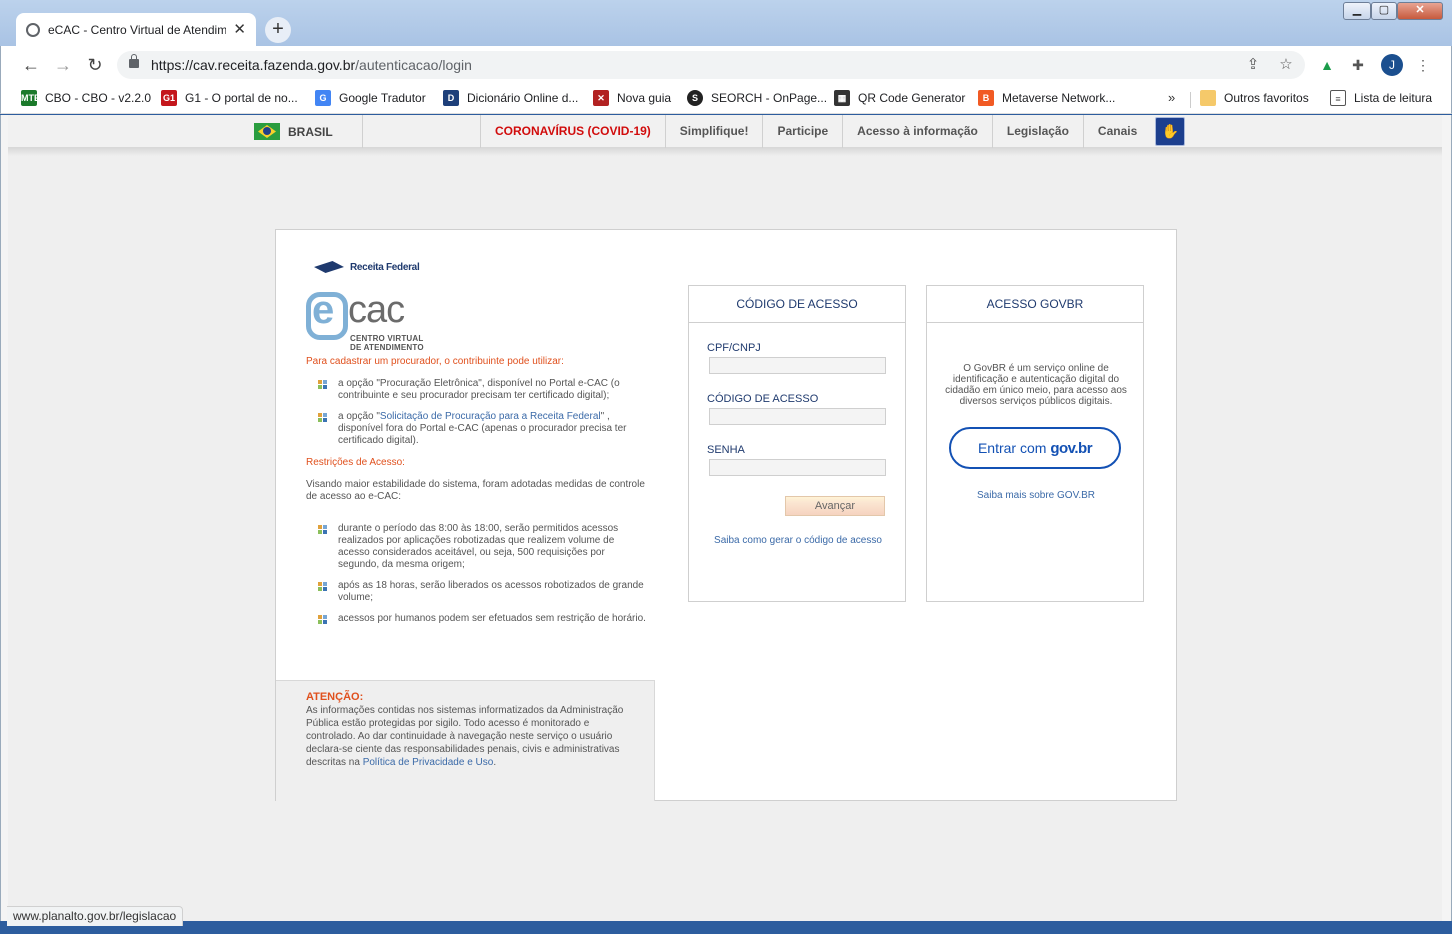  I want to click on profile-avatar: J, so click(1392, 65).